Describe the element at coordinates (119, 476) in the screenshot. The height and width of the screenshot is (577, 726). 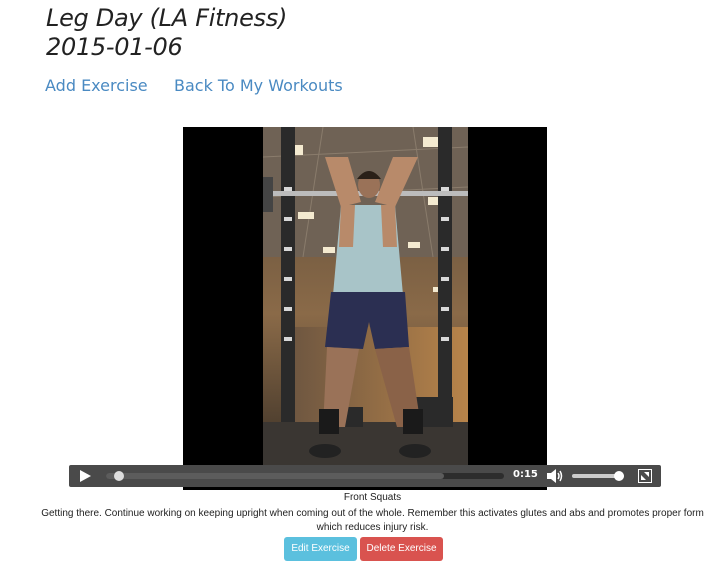
I see `seek-handle` at that location.